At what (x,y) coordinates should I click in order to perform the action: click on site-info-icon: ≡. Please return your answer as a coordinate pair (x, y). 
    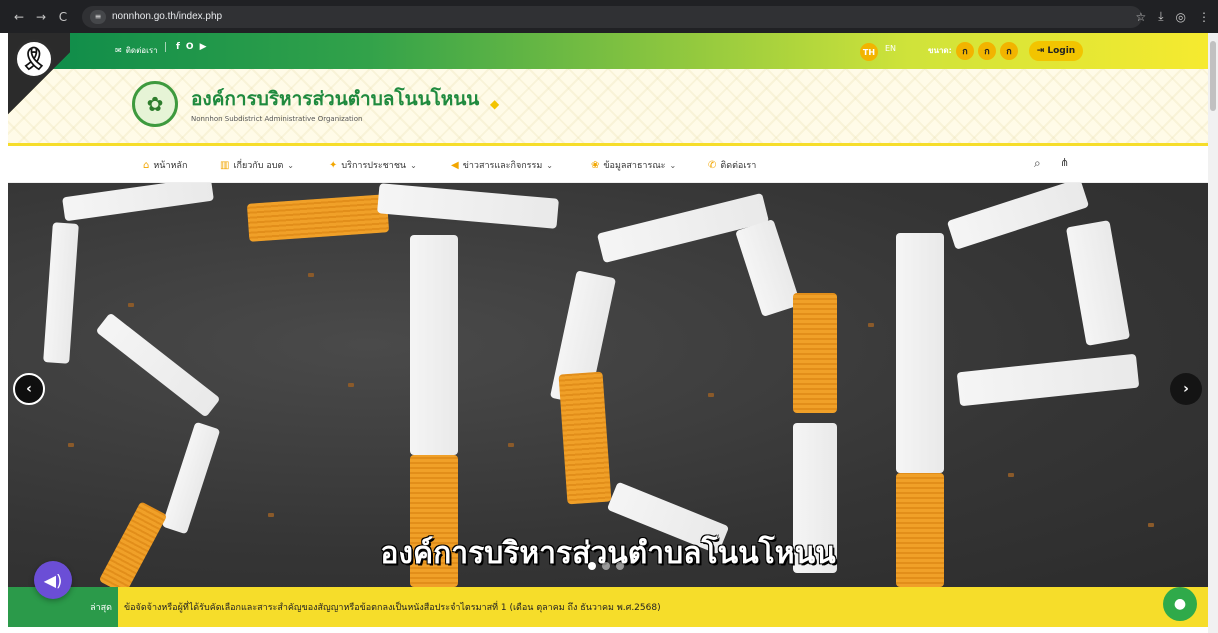
    Looking at the image, I should click on (98, 16).